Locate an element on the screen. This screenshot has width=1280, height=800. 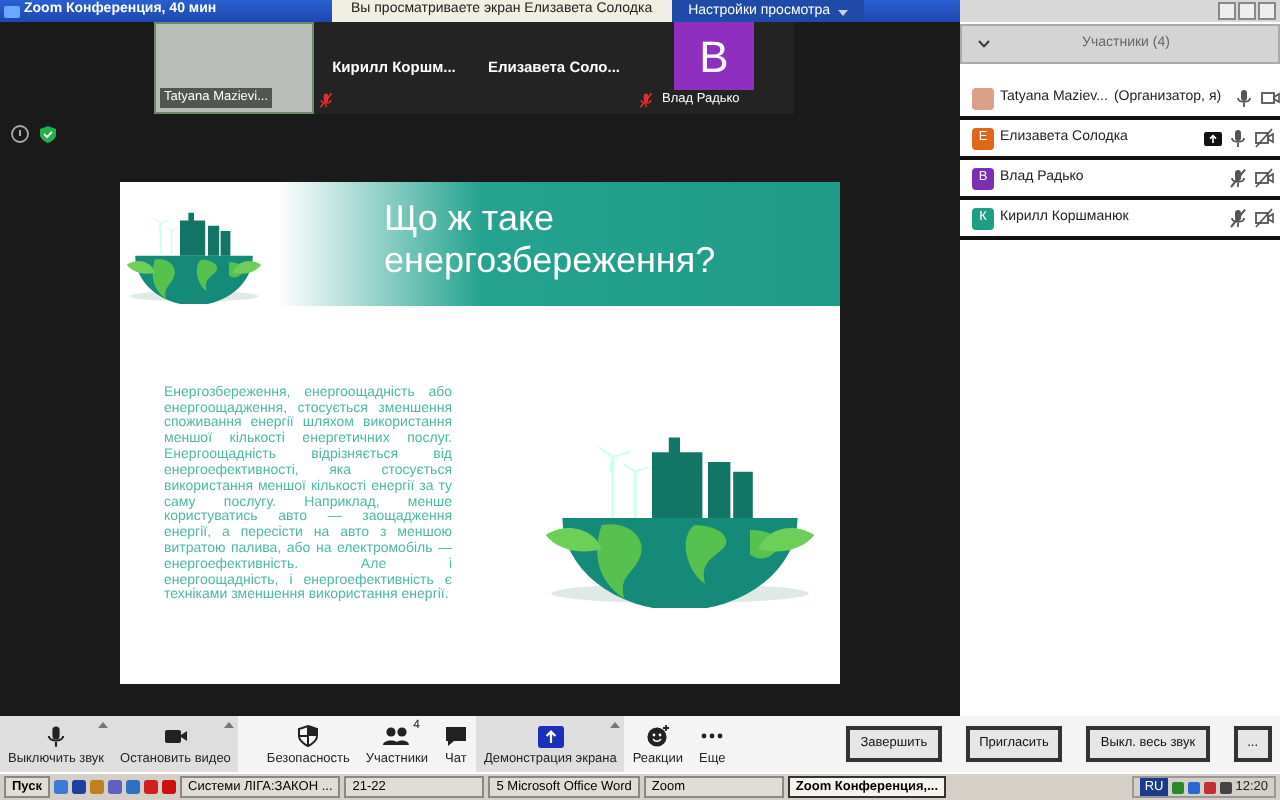
screen-share-icon is located at coordinates (550, 737).